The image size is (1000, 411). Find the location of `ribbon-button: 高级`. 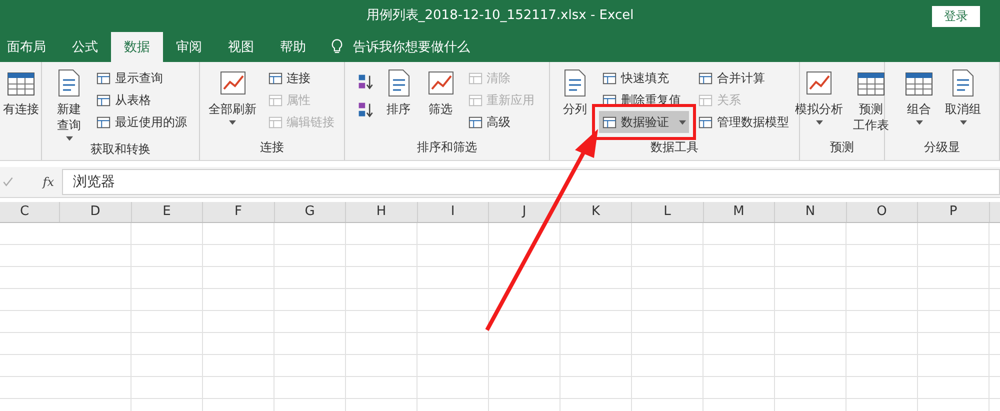

ribbon-button: 高级 is located at coordinates (501, 122).